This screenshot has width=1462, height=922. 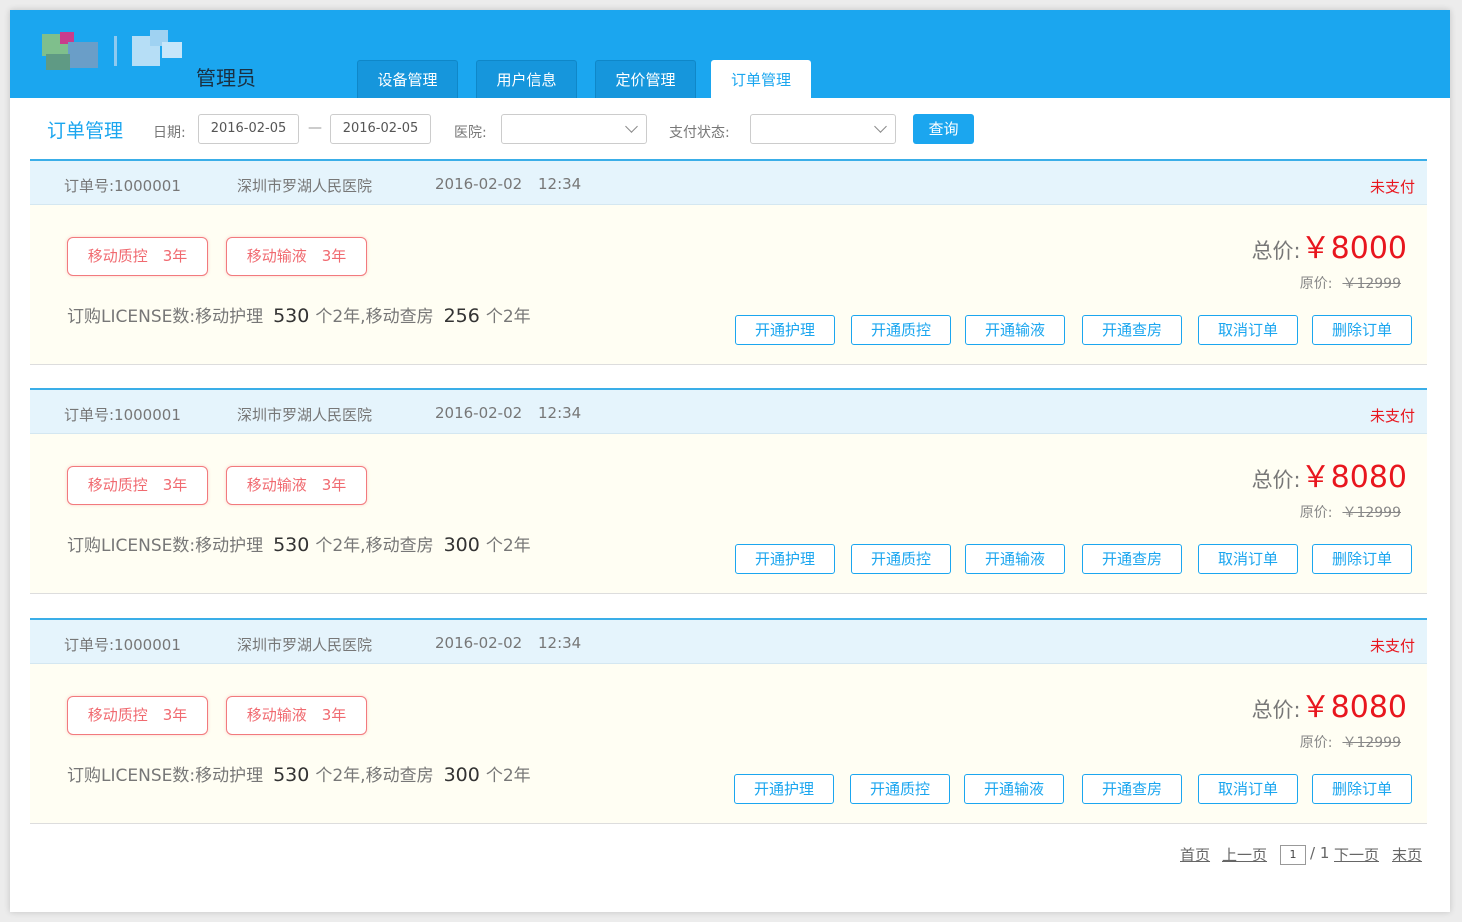 I want to click on hospital-label: 医院:, so click(x=470, y=133).